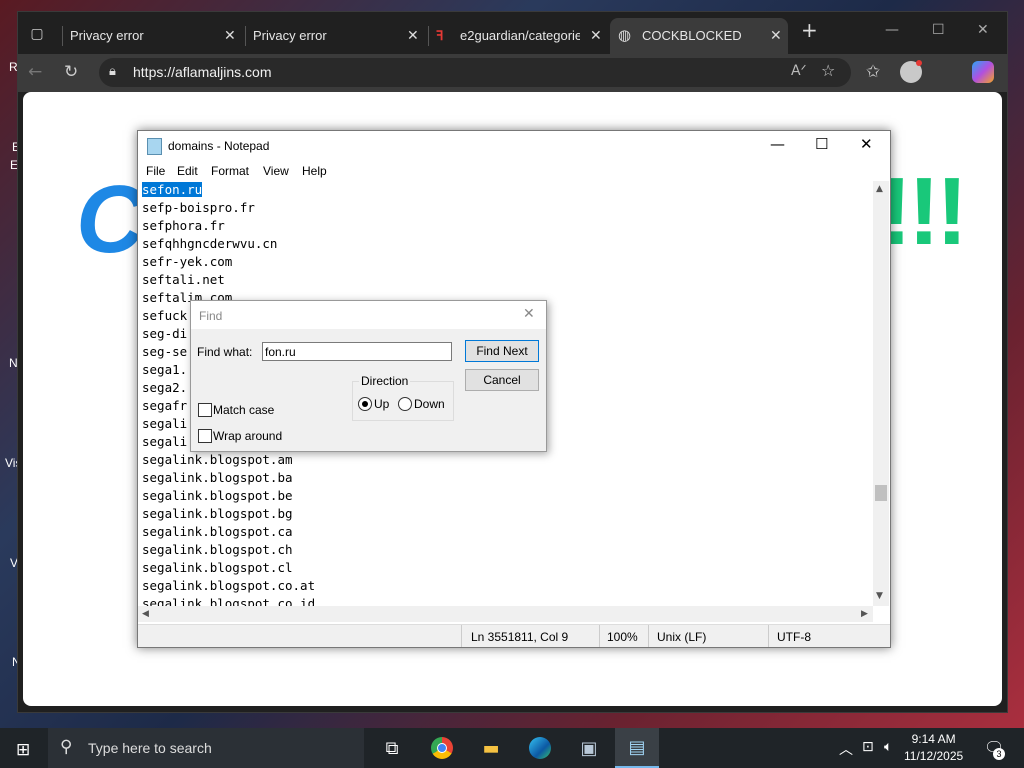 Image resolution: width=1024 pixels, height=768 pixels. Describe the element at coordinates (165, 423) in the screenshot. I see `text-line: segali` at that location.